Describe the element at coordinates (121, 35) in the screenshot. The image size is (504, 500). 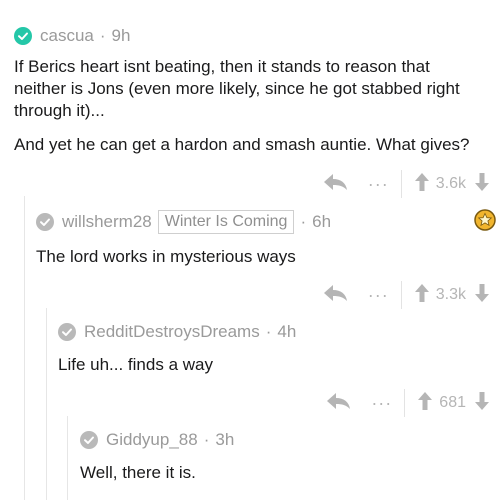
I see `timestamp: 9h` at that location.